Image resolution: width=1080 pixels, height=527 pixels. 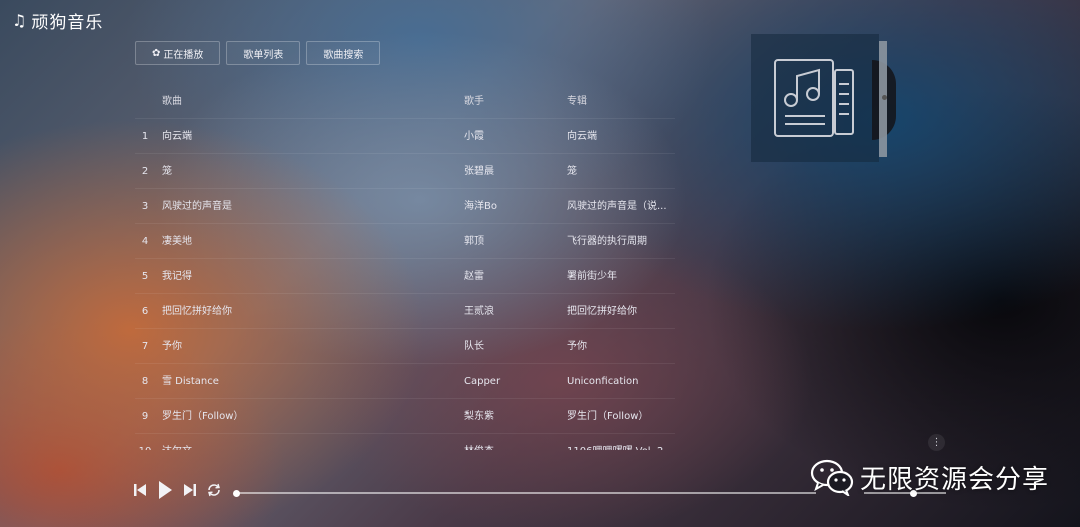 I want to click on song-title: 达尔文, so click(x=307, y=442).